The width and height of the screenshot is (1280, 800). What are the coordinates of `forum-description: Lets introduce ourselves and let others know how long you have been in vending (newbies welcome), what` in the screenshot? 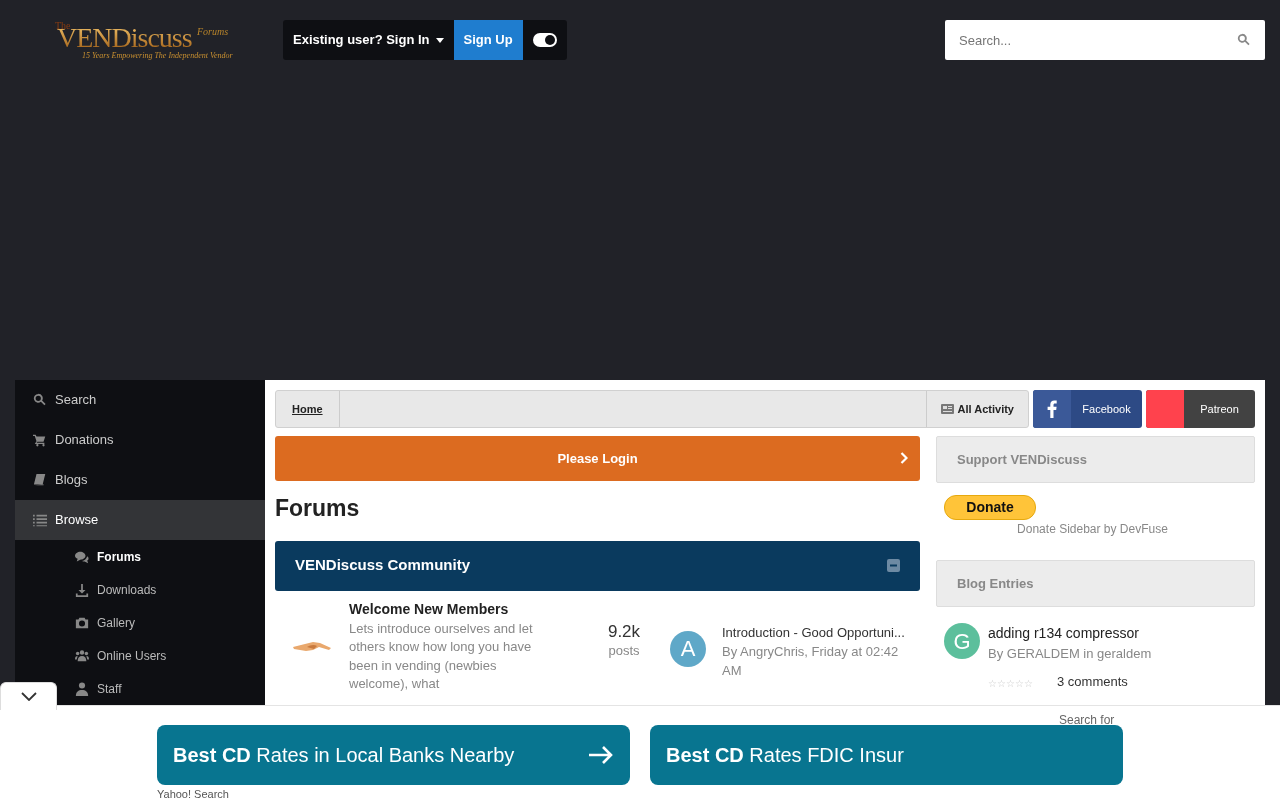 It's located at (441, 656).